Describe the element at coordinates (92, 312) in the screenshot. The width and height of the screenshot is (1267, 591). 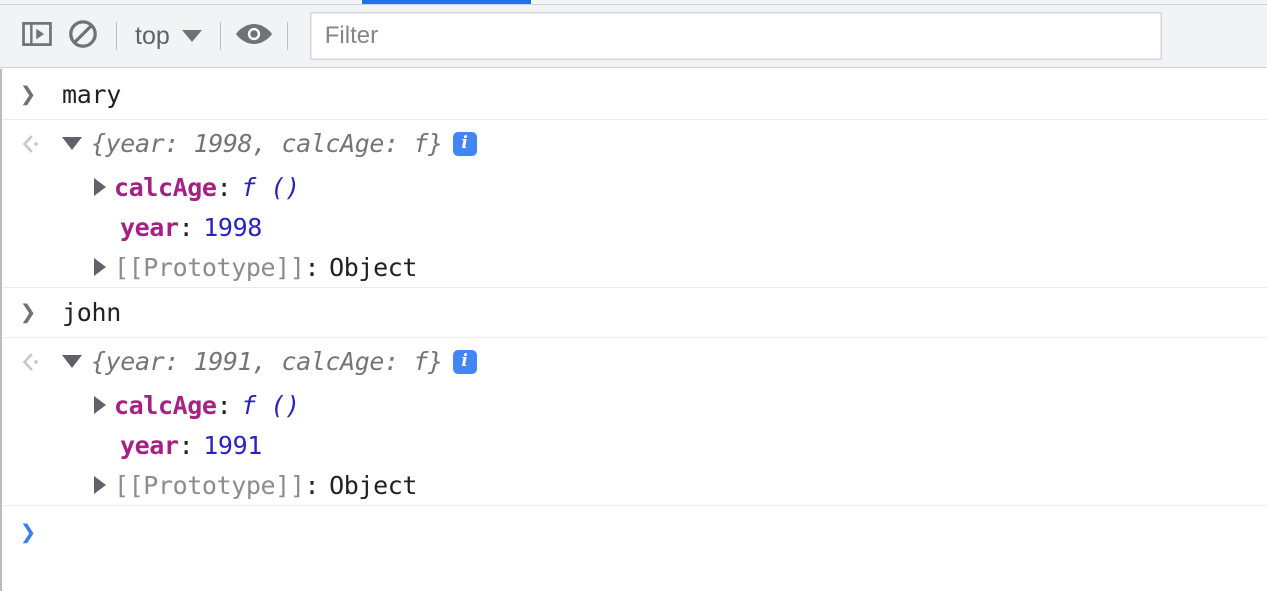
I see `console-input-text: john` at that location.